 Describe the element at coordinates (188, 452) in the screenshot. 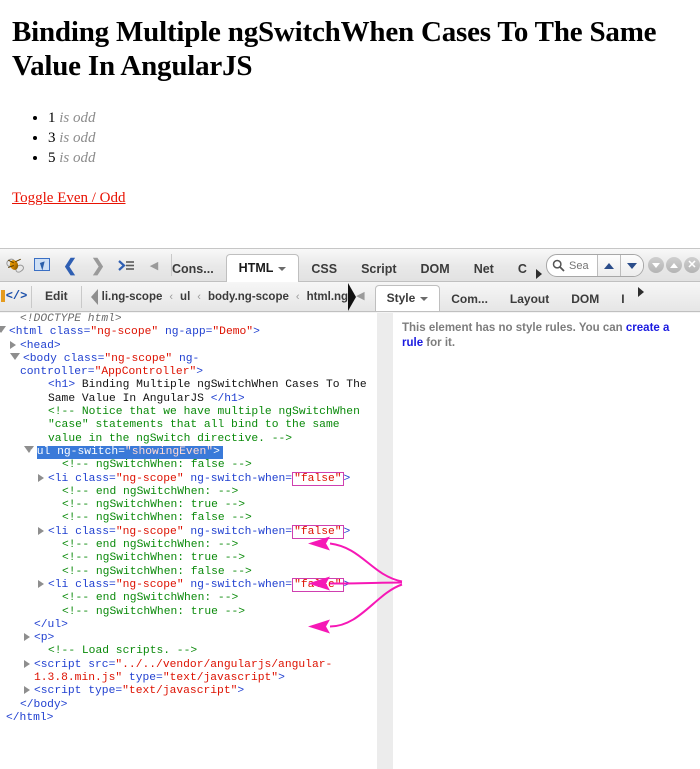

I see `code-line: <ul ng-switch="showingEven">` at that location.